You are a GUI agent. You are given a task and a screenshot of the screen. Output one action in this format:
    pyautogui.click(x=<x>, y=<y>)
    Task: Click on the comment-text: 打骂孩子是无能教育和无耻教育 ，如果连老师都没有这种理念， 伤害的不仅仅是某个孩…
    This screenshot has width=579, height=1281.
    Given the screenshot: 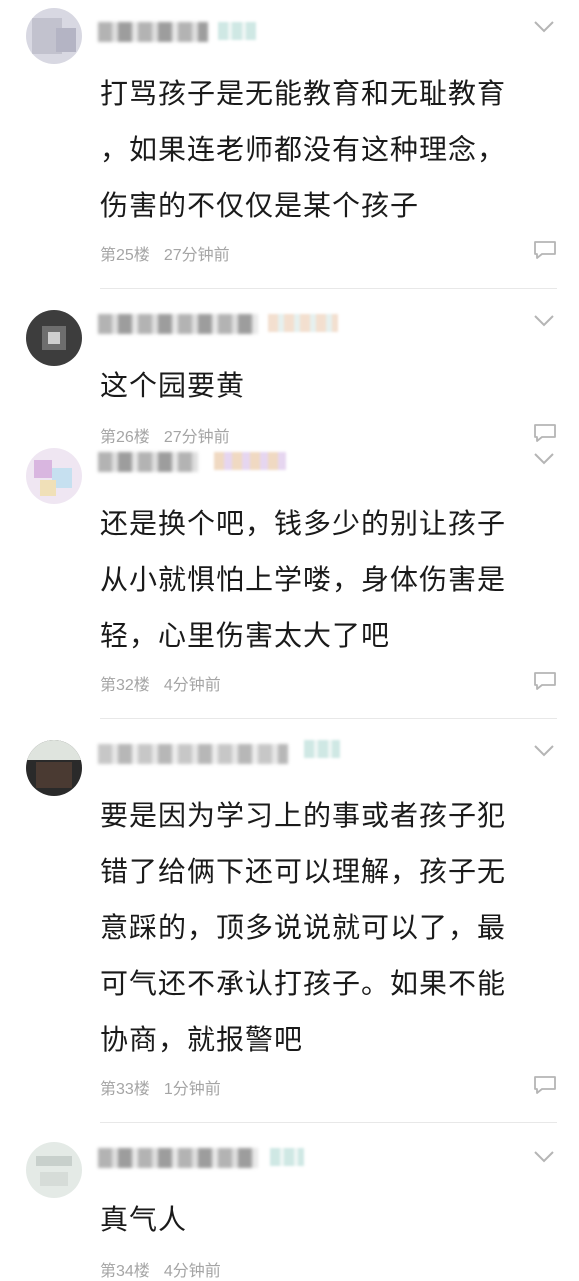 What is the action you would take?
    pyautogui.click(x=303, y=149)
    